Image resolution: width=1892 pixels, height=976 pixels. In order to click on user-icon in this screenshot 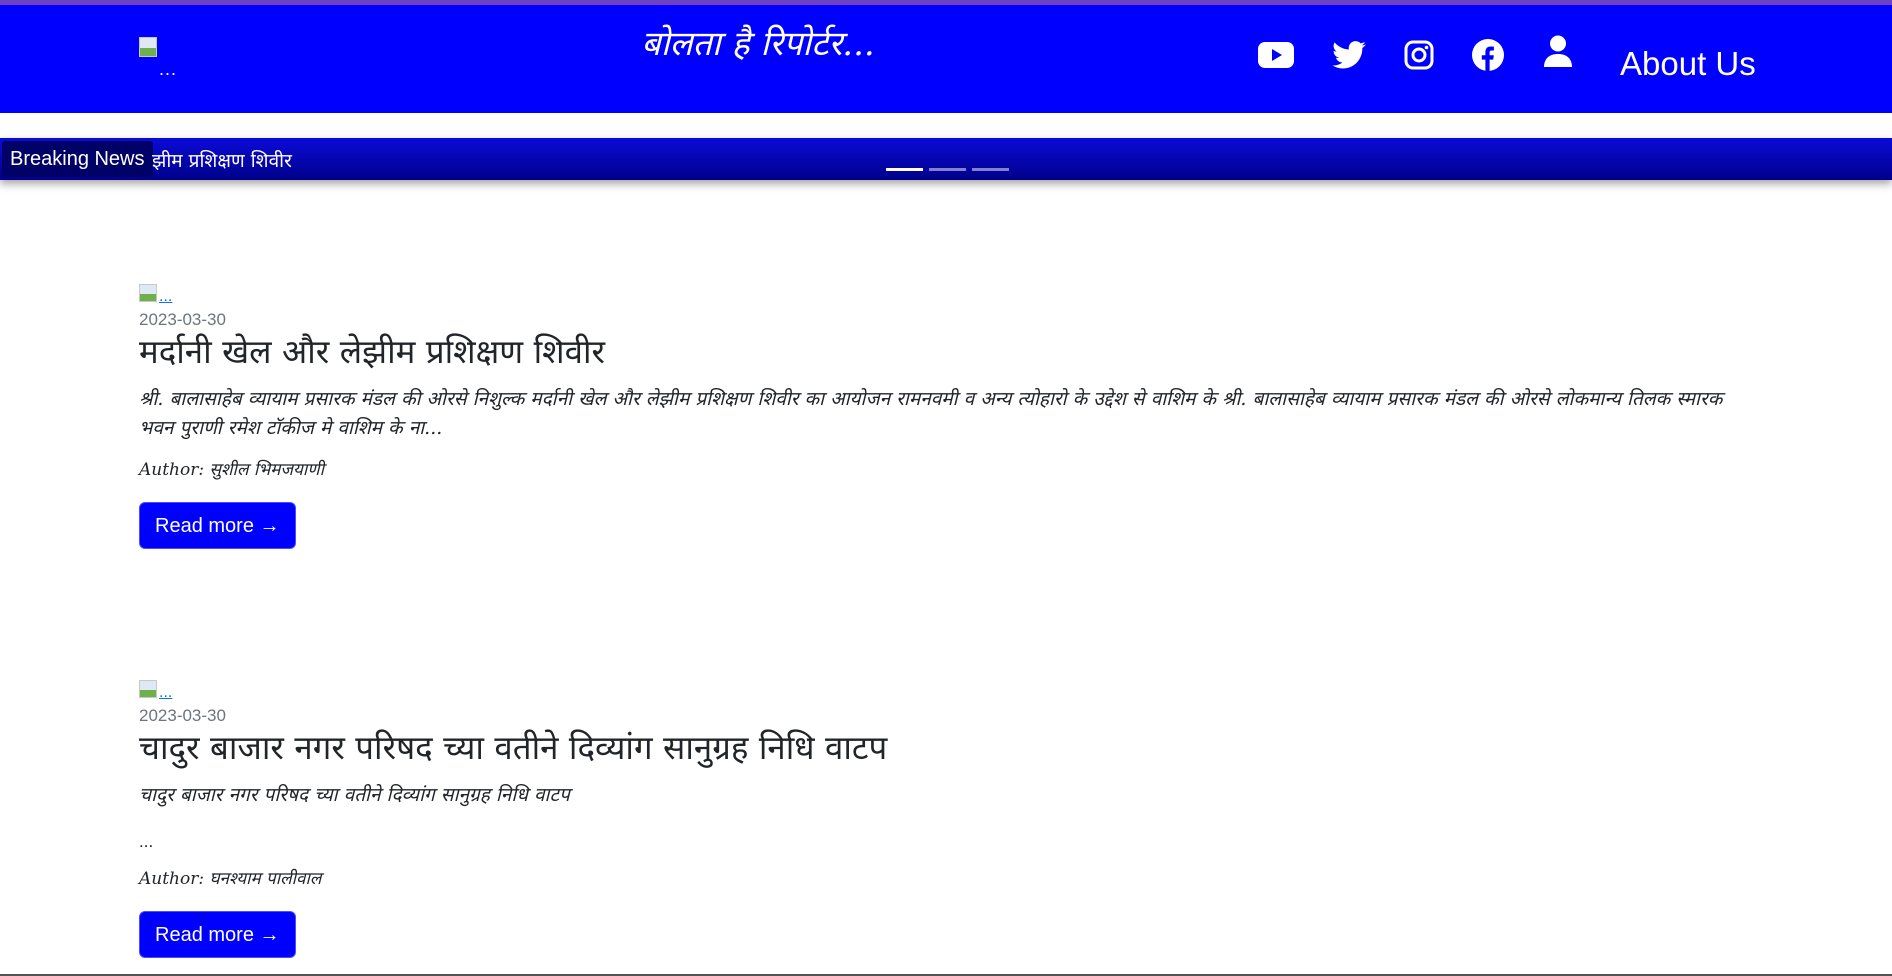, I will do `click(1558, 51)`.